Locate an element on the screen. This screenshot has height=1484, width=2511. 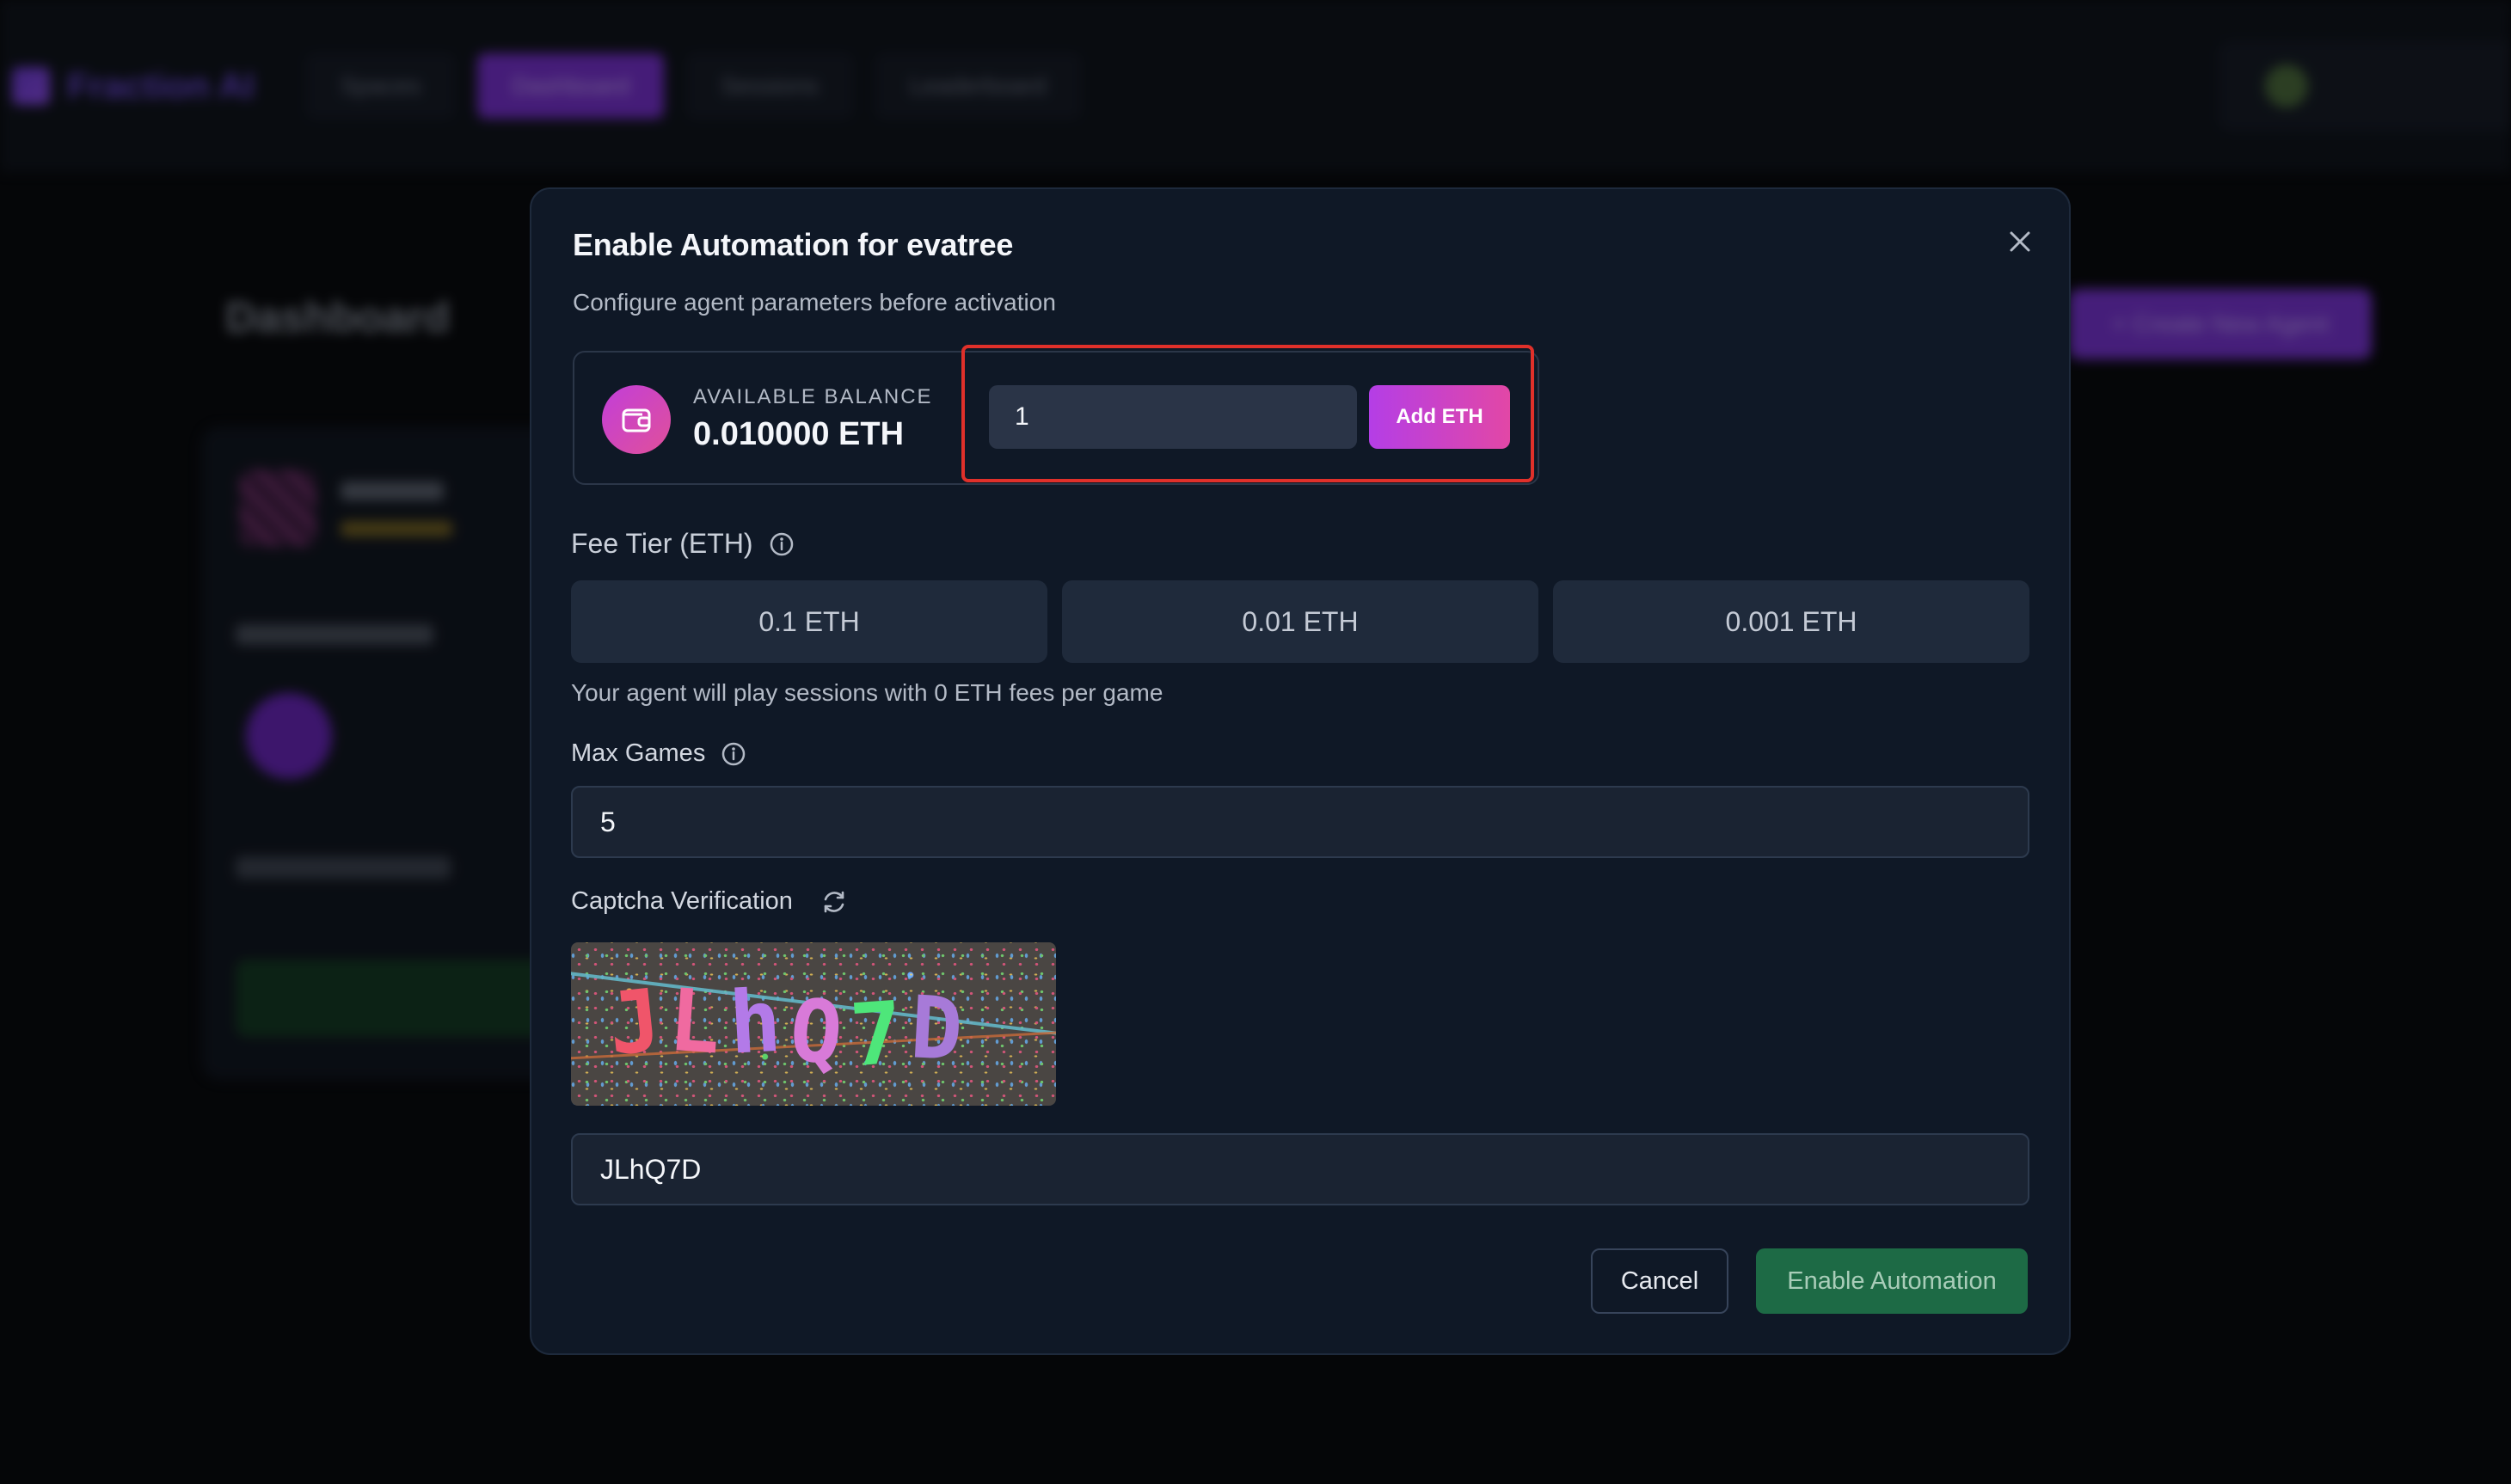
fee-option-0-001: 0.001 ETH is located at coordinates (1791, 621).